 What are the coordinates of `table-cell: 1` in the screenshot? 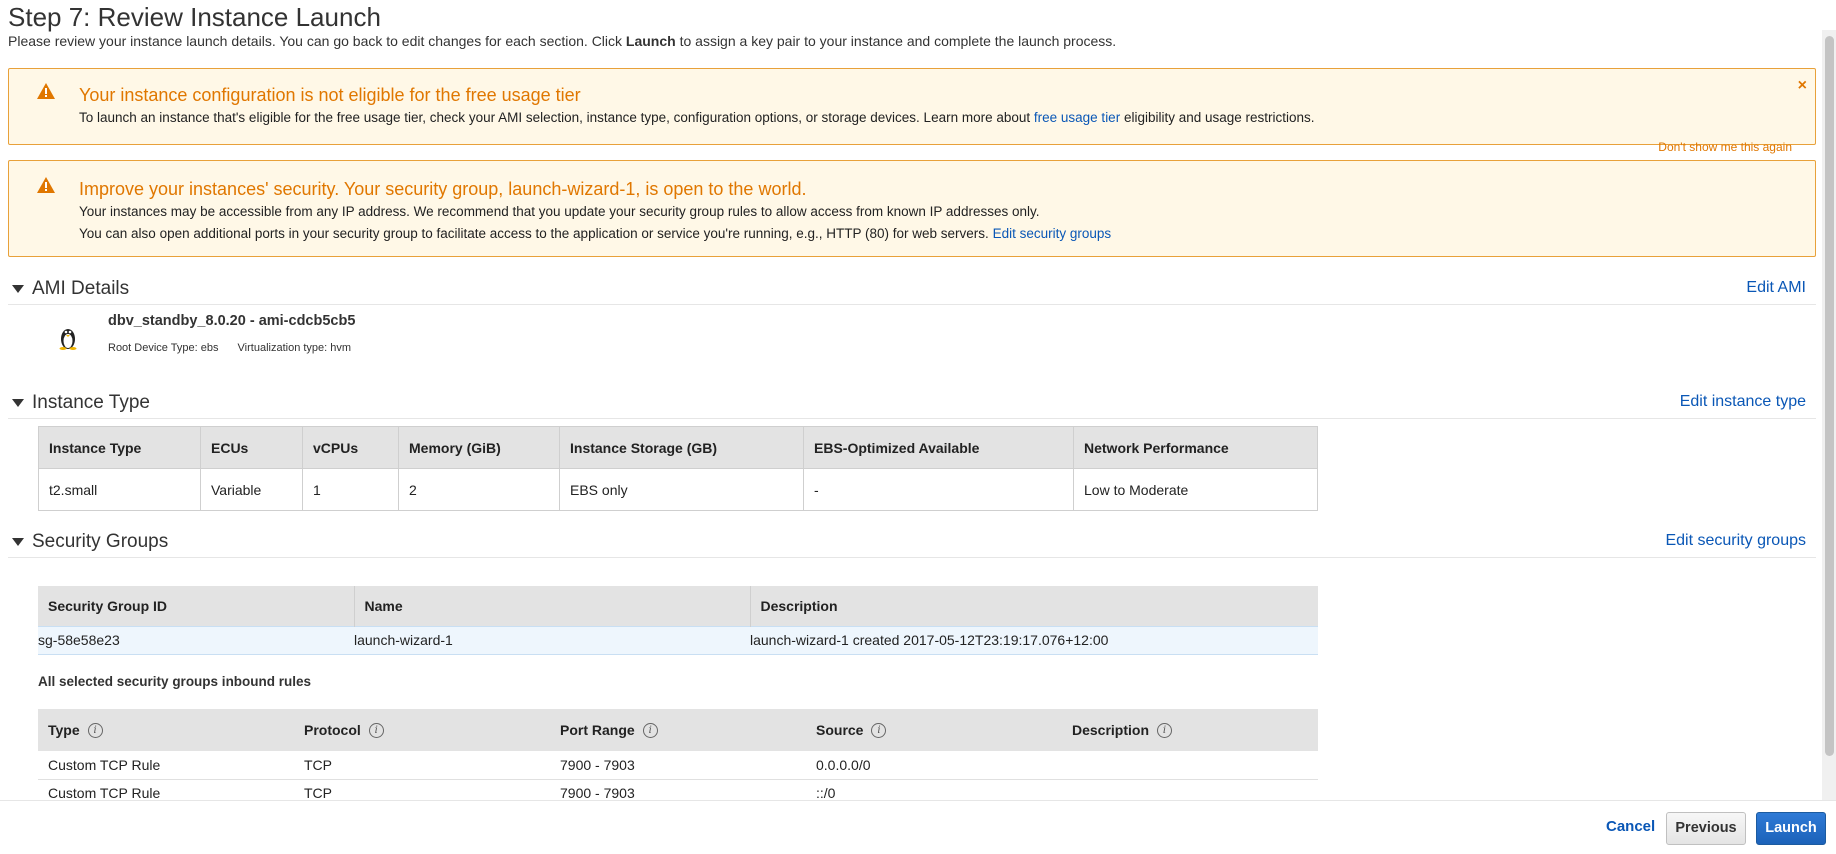 It's located at (350, 489).